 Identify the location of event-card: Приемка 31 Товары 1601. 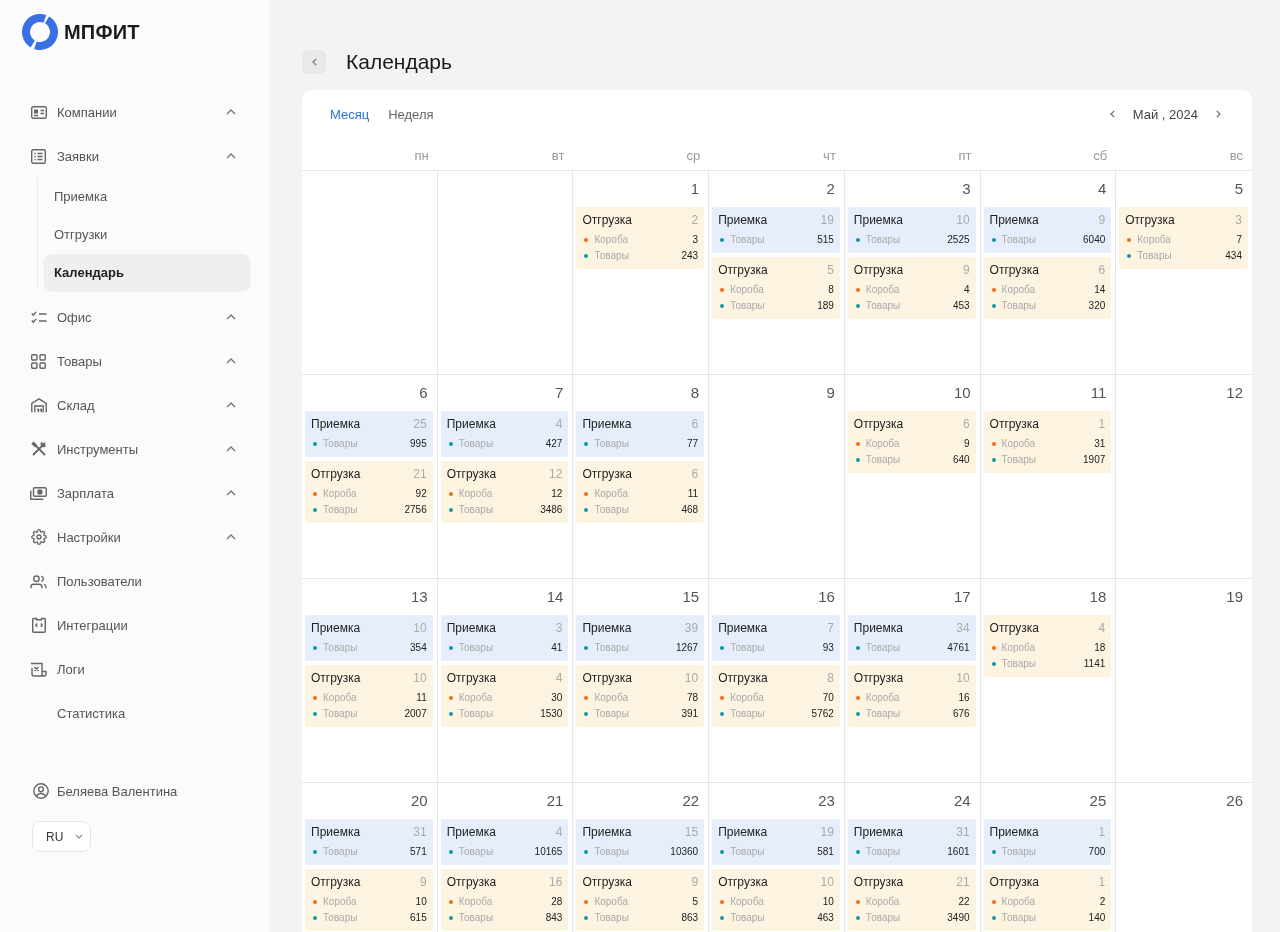
(911, 842).